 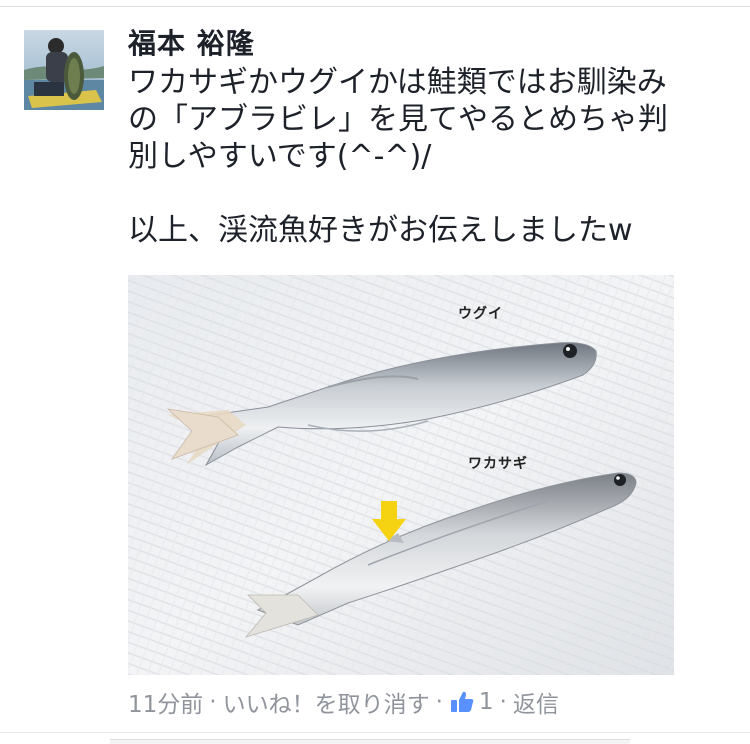 I want to click on author-name: 福本 裕隆, so click(x=428, y=44).